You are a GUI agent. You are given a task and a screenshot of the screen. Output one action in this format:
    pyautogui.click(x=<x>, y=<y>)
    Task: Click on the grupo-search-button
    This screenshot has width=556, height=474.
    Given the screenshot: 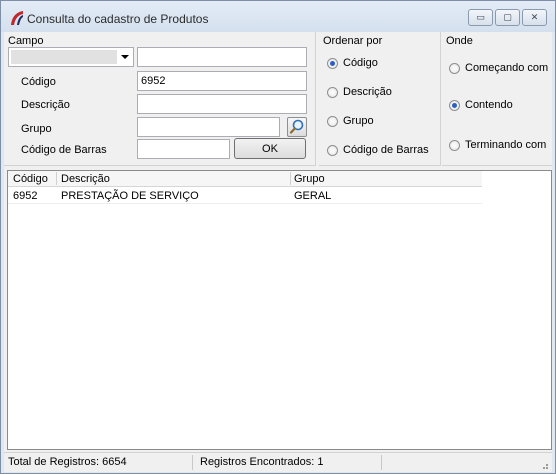 What is the action you would take?
    pyautogui.click(x=297, y=127)
    